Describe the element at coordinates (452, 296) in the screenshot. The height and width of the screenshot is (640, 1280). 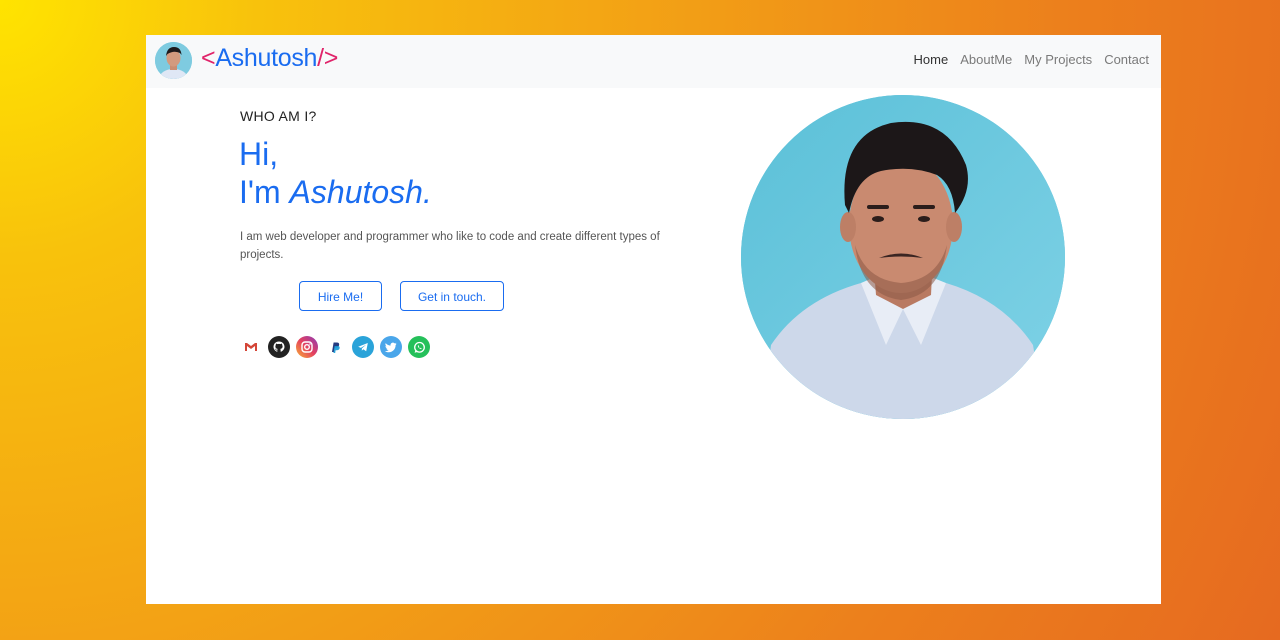
I see `get-in-touch-button: Get in touch.` at that location.